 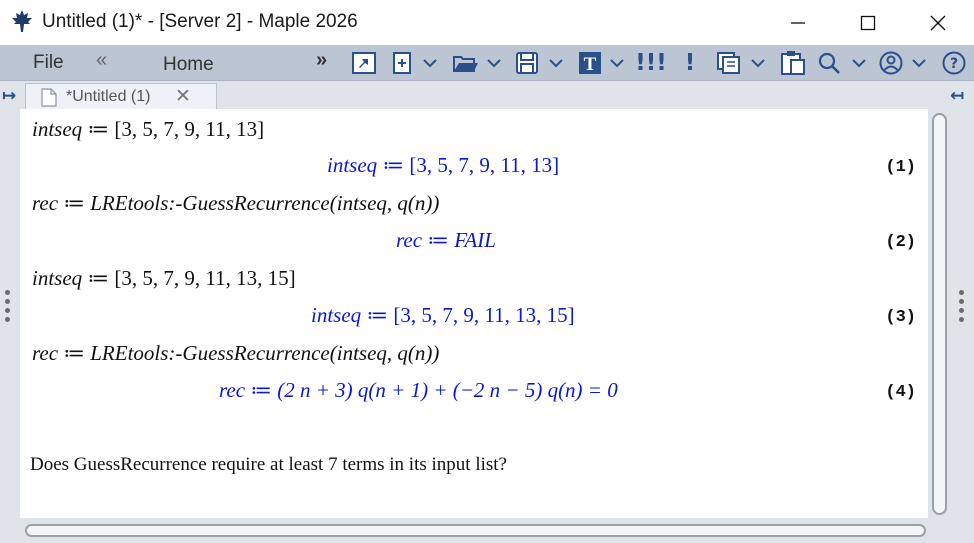 I want to click on execute-all-icon: !!!, so click(x=651, y=63).